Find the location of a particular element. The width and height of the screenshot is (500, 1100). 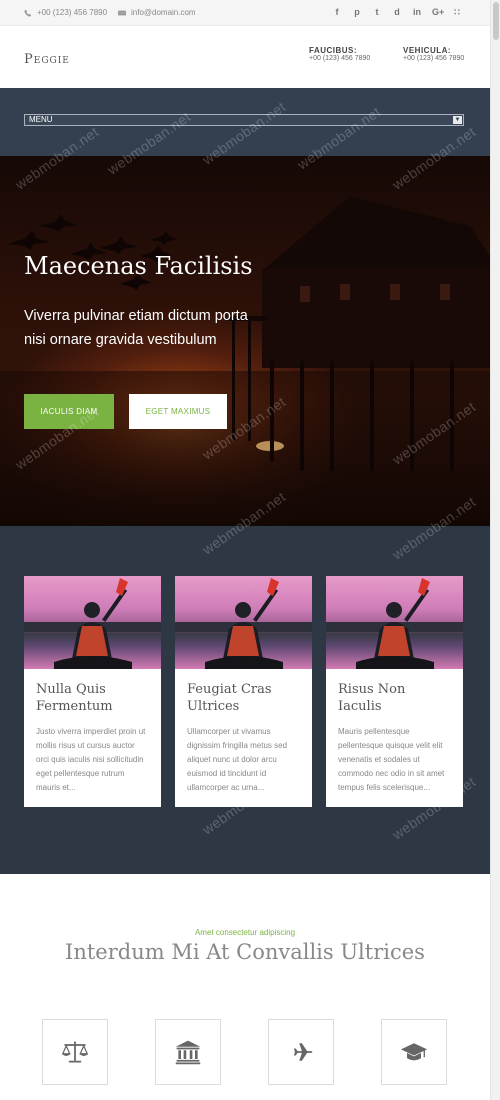

header-info-title: FAUCIBUS: is located at coordinates (333, 50).